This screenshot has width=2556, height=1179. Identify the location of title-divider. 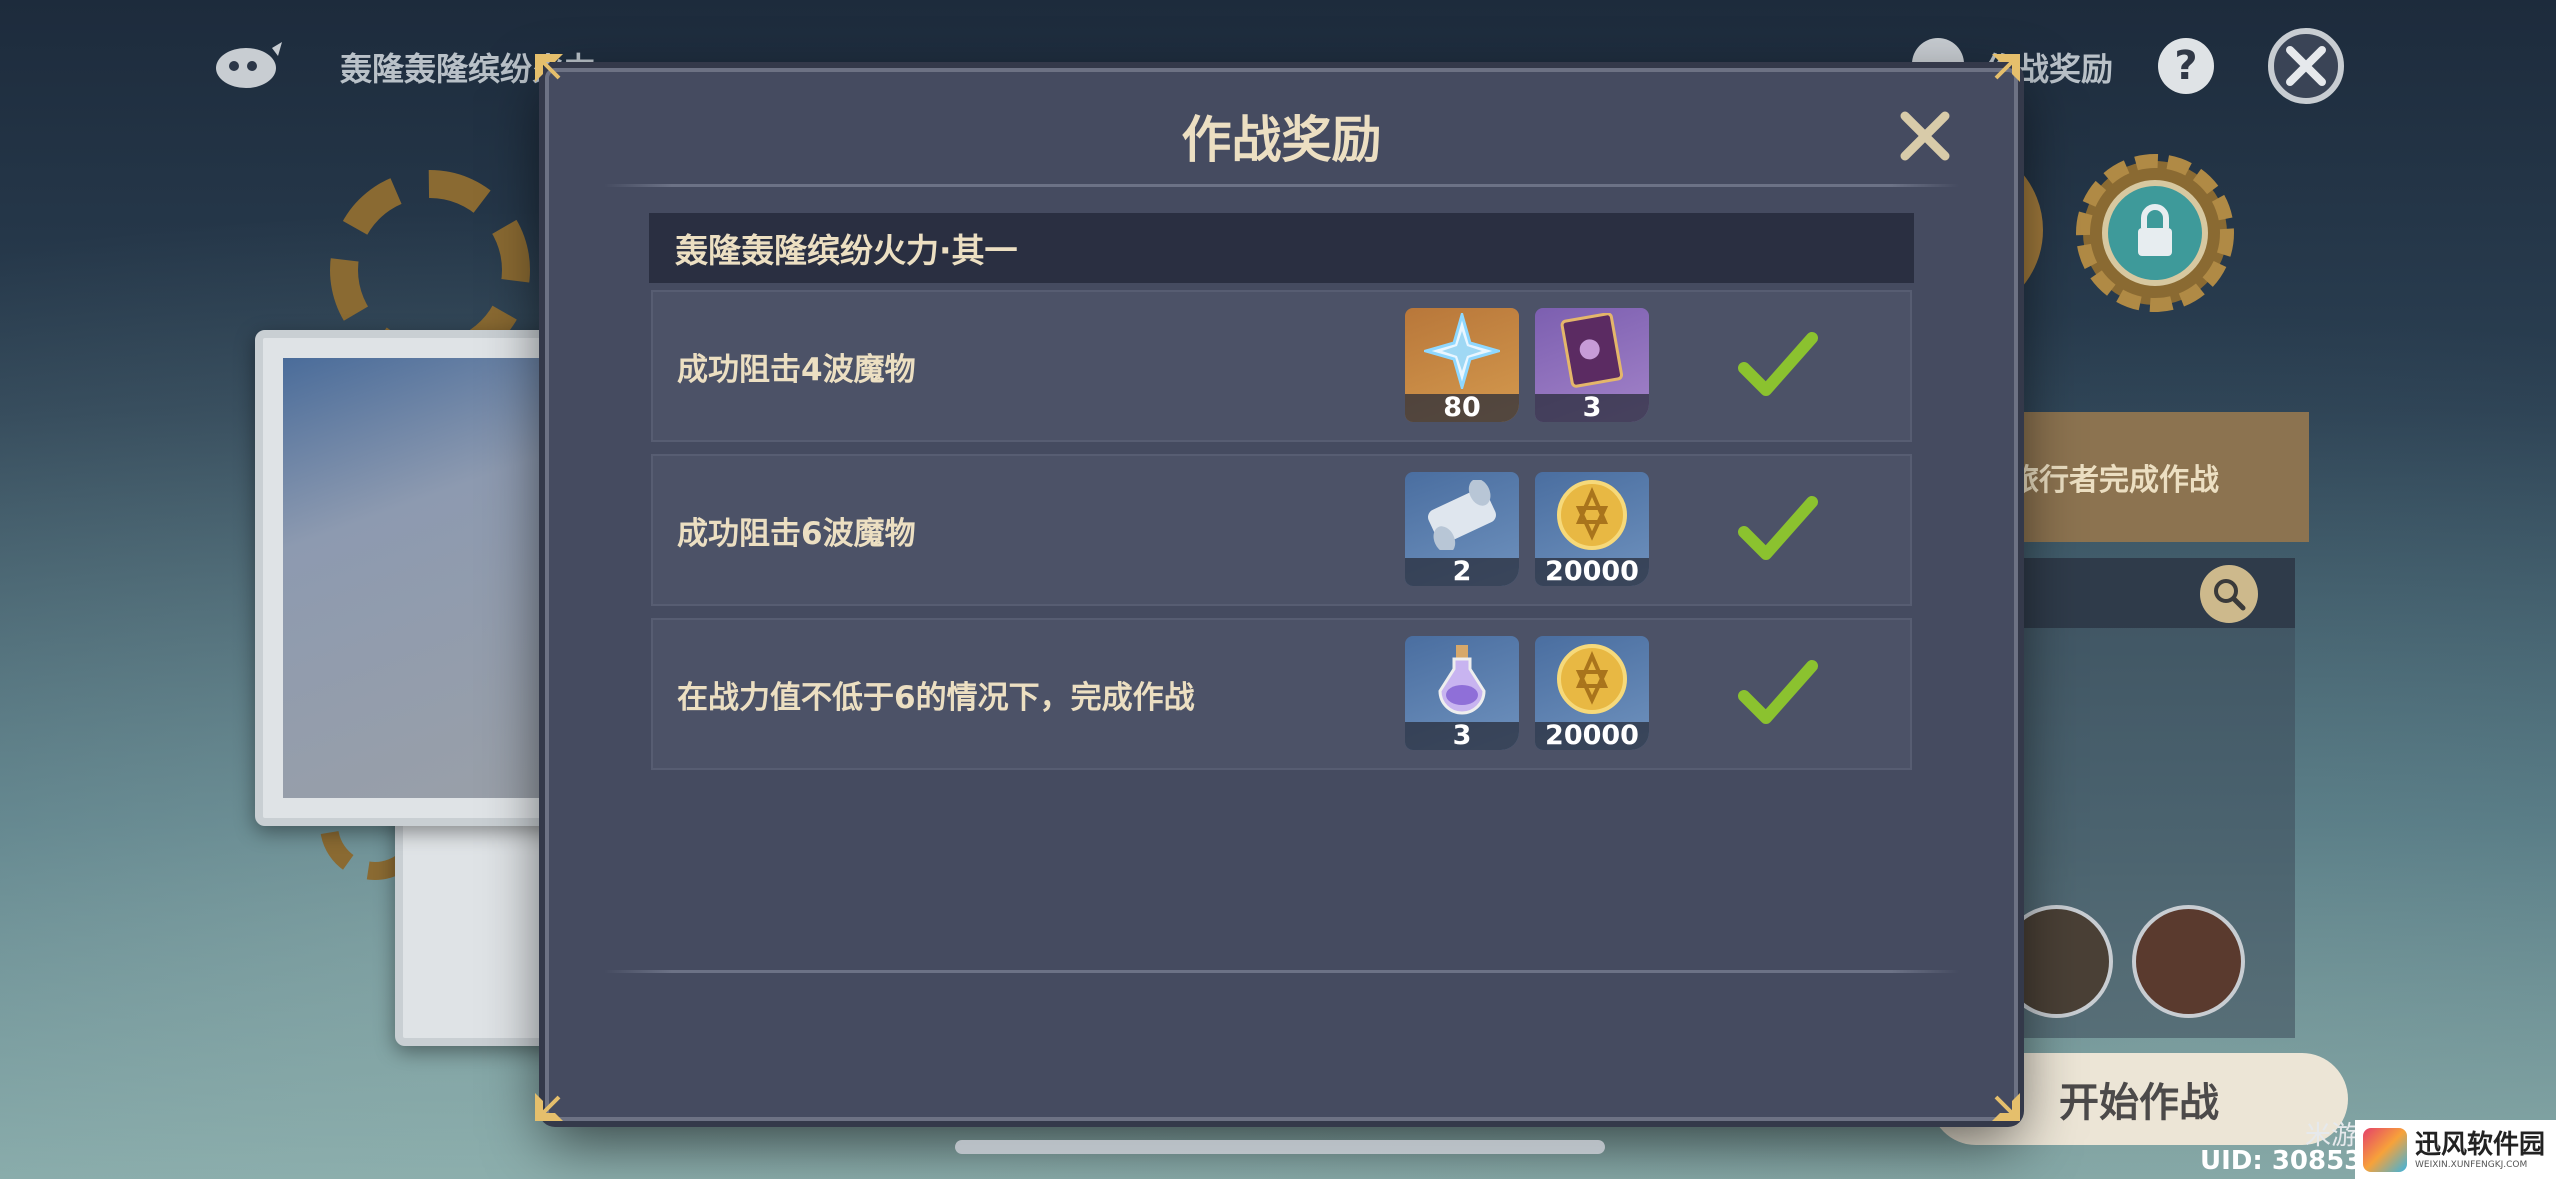
(1281, 185).